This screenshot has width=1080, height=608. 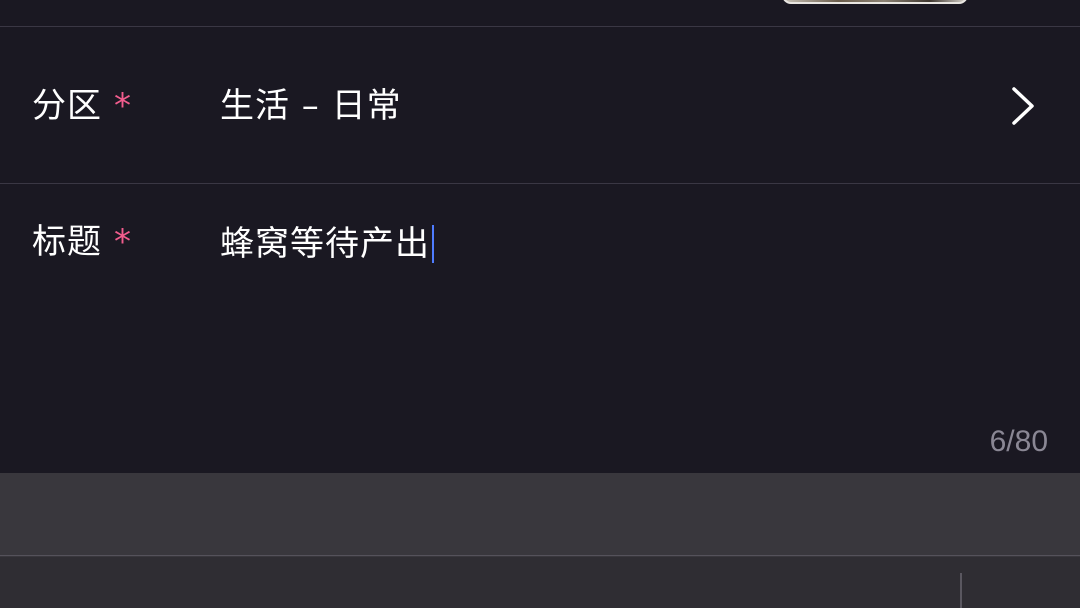 I want to click on keyboard-candidate-bar, so click(x=540, y=582).